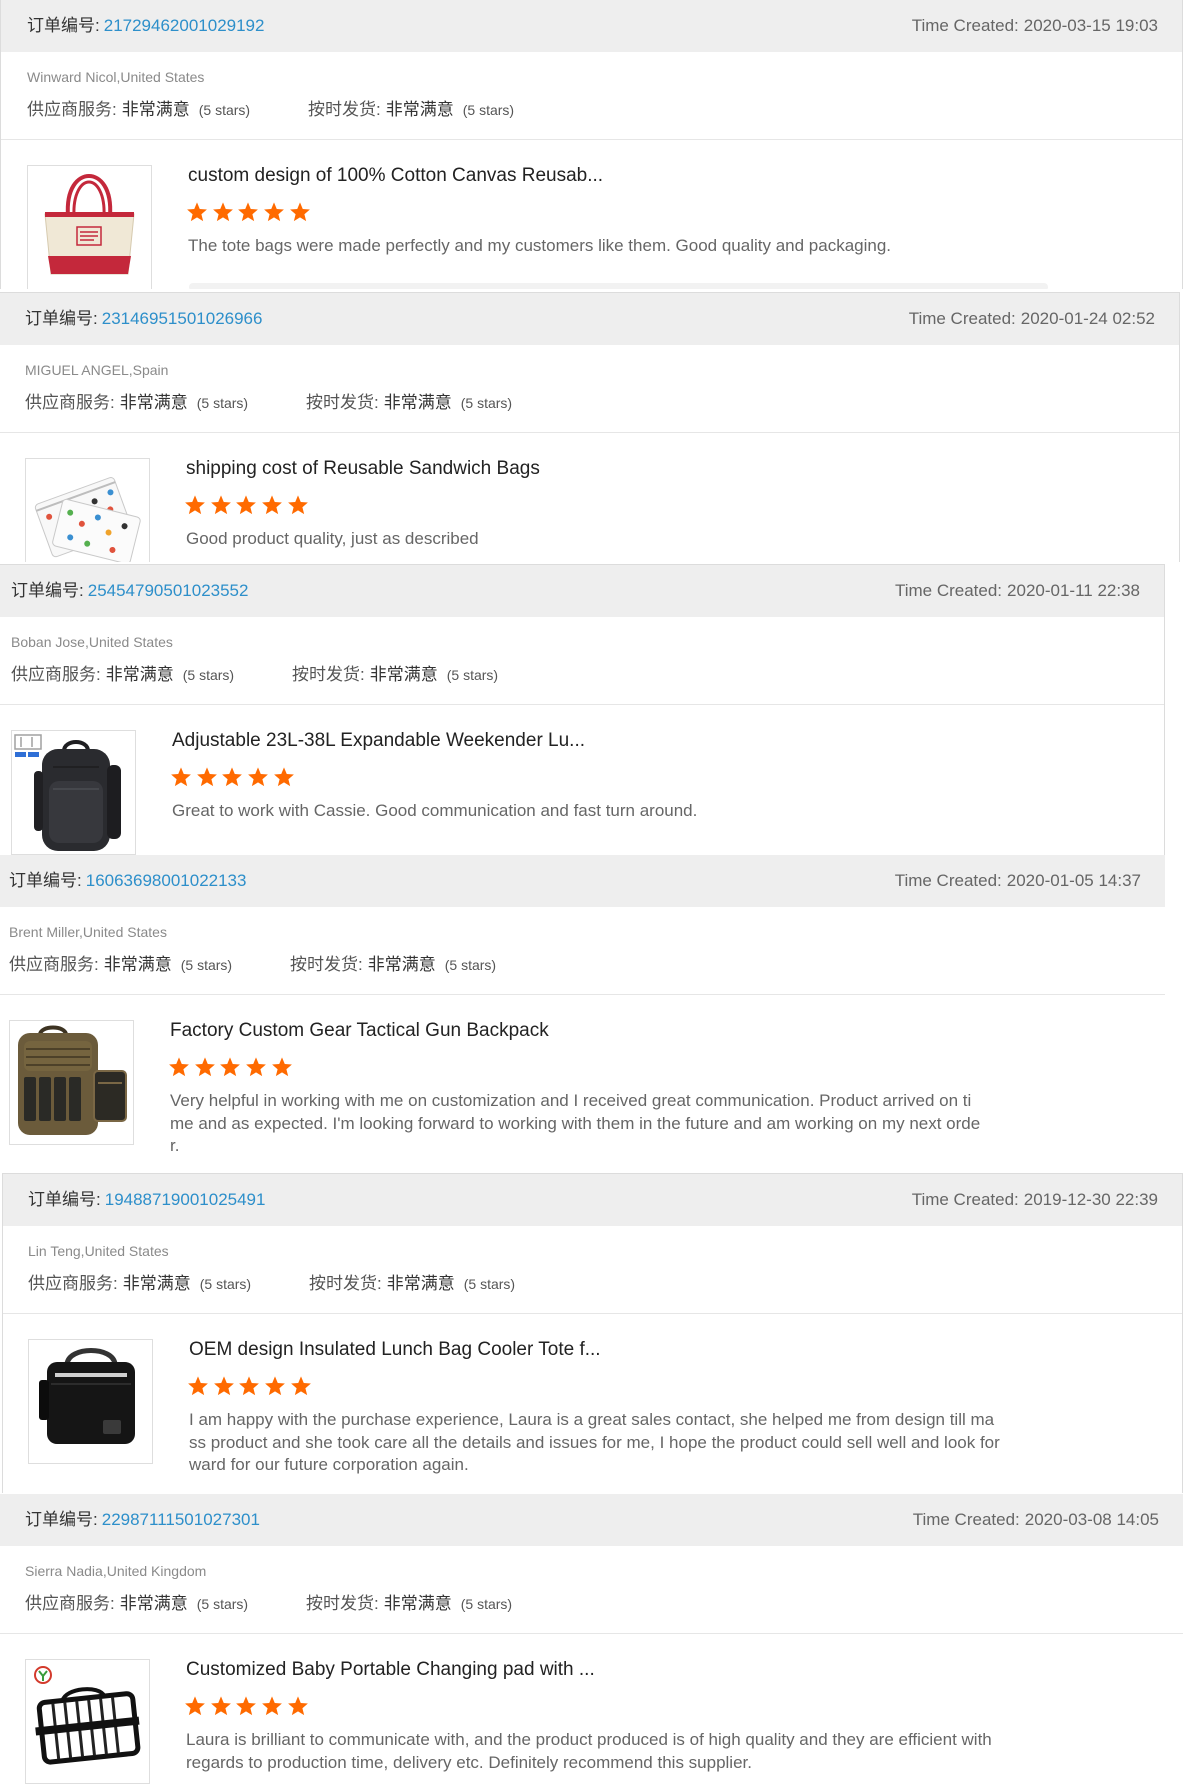  What do you see at coordinates (168, 590) in the screenshot?
I see `order-number-link: 25454790501023552` at bounding box center [168, 590].